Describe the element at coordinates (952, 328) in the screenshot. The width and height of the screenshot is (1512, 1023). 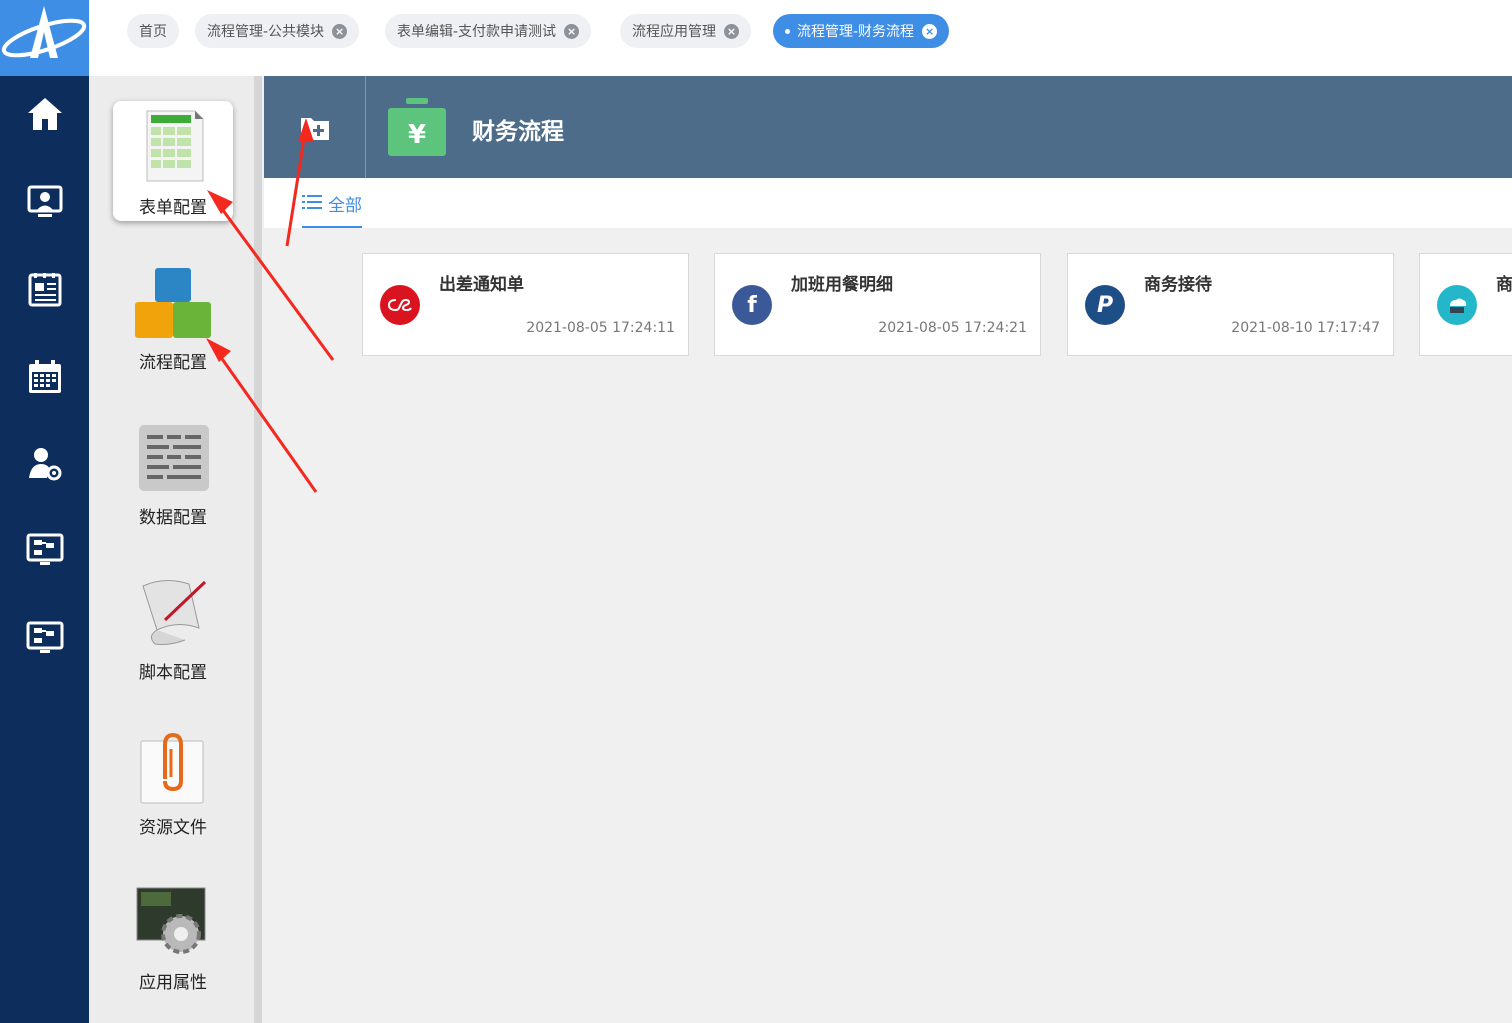
I see `card-time: 2021-08-05 17:24:21` at that location.